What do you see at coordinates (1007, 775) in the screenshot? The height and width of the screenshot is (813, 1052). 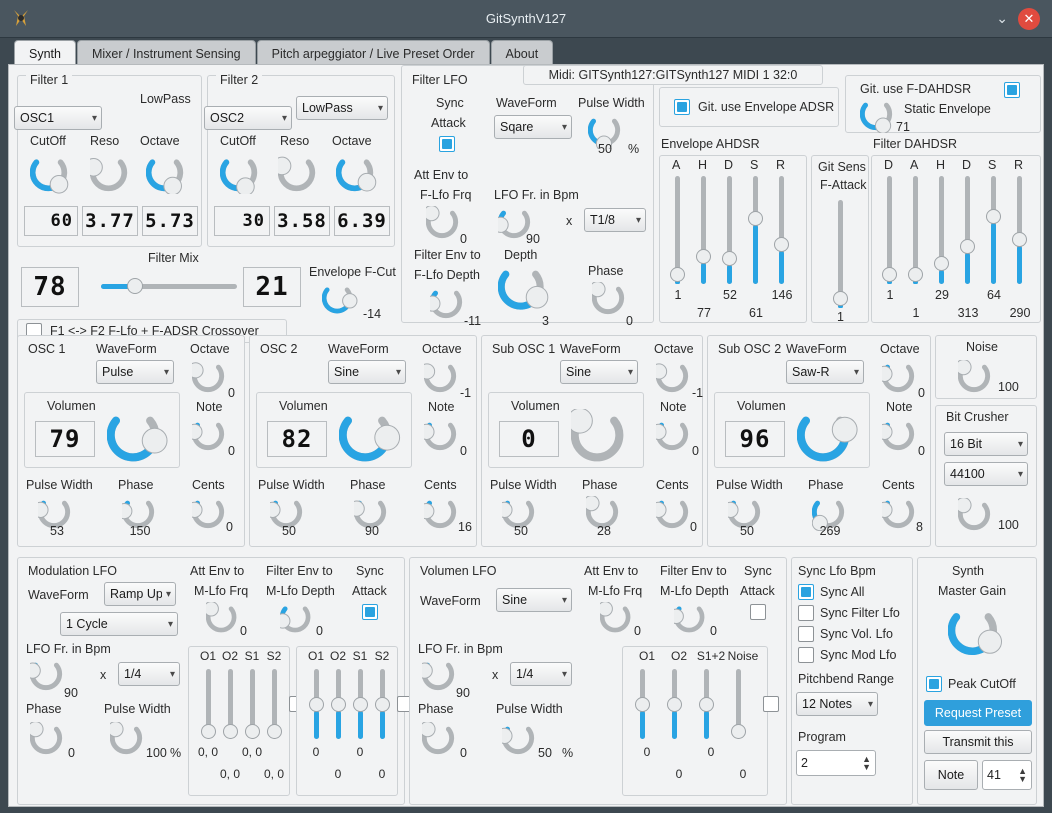 I see `note-spinner: 41 ▲ ▼` at bounding box center [1007, 775].